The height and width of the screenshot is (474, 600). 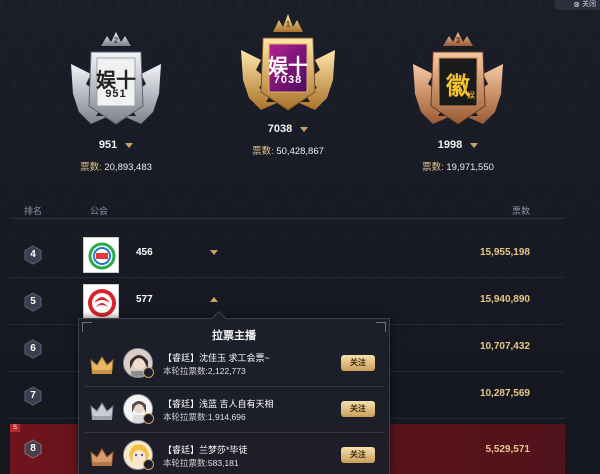 I want to click on anchor-votes: 本轮拉票数:2,122,773, so click(x=204, y=371).